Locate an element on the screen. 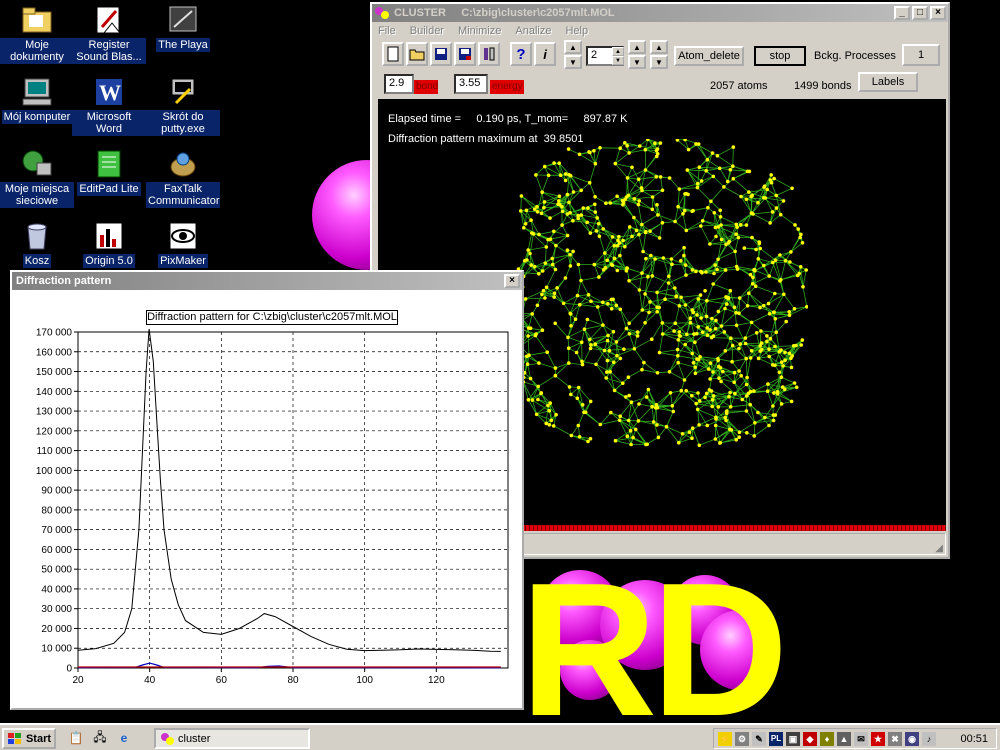 Image resolution: width=1000 pixels, height=750 pixels. spin-up-button: ▲ is located at coordinates (573, 47).